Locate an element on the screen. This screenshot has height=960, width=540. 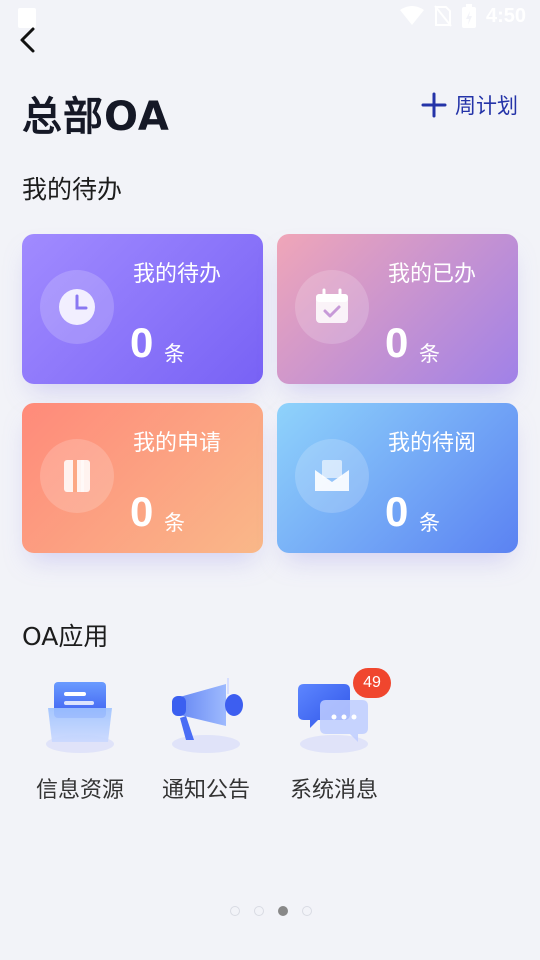
unread-badge: 49 is located at coordinates (372, 683).